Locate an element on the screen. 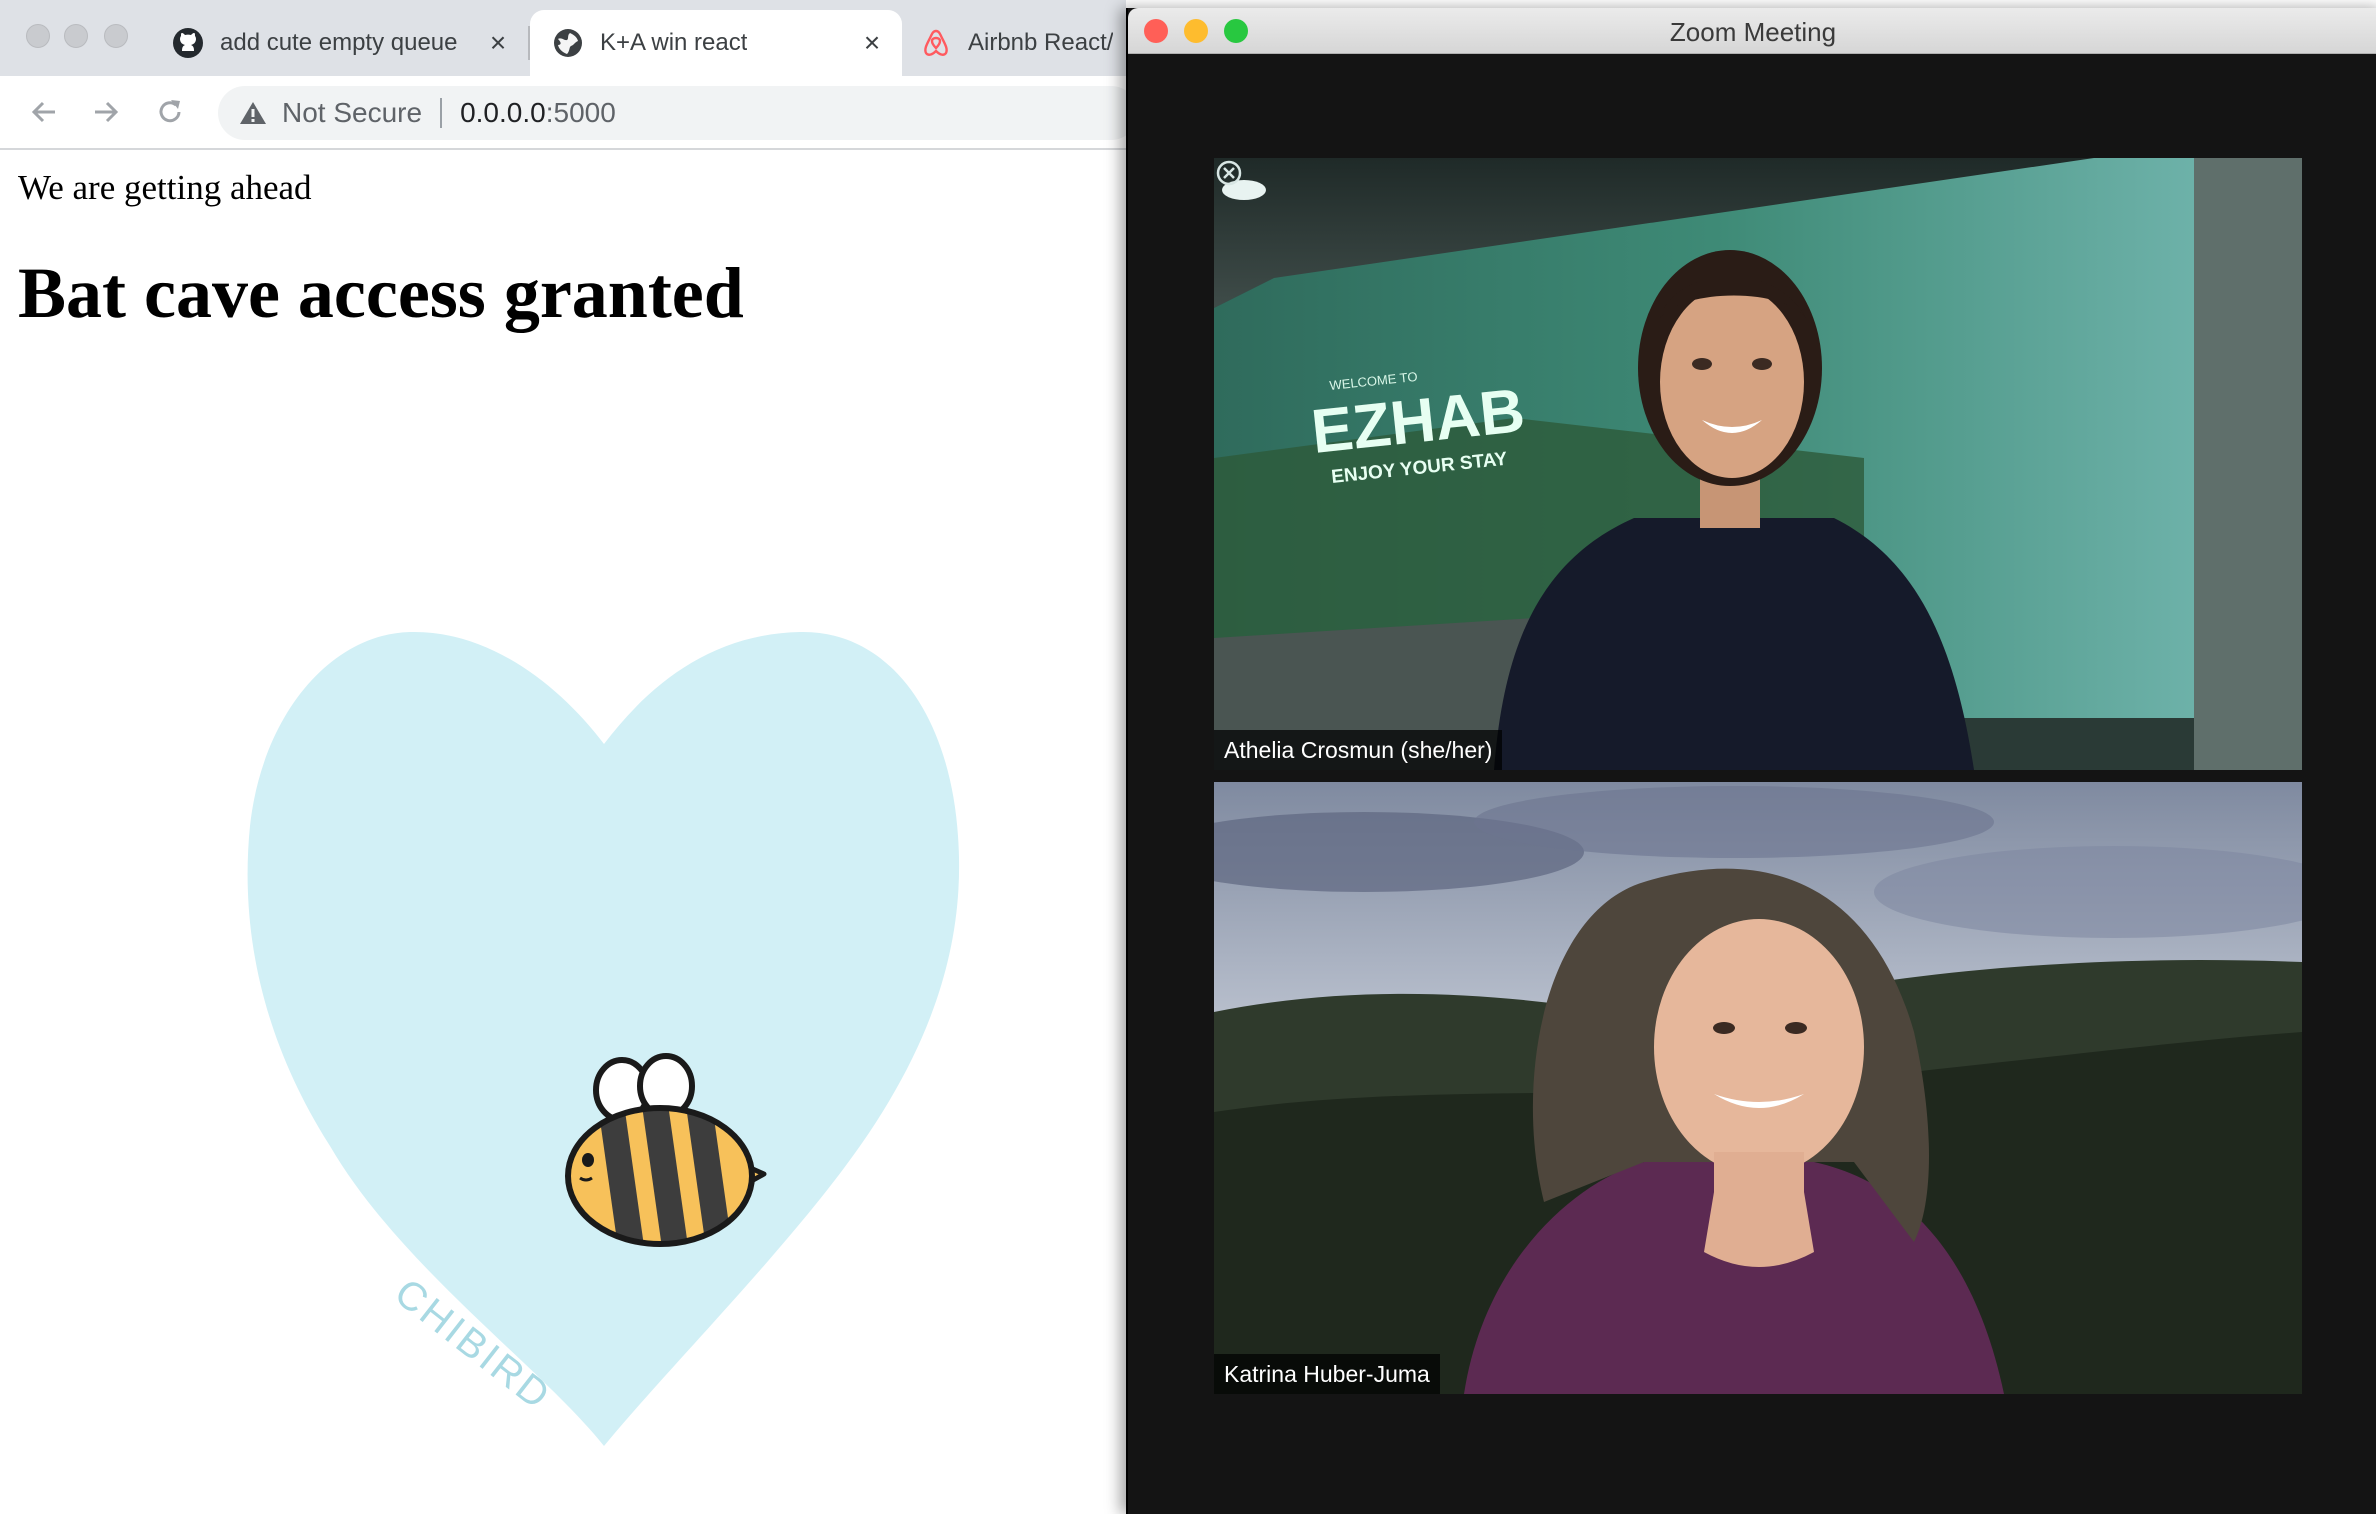 Image resolution: width=2376 pixels, height=1514 pixels. arrow-right-icon is located at coordinates (107, 112).